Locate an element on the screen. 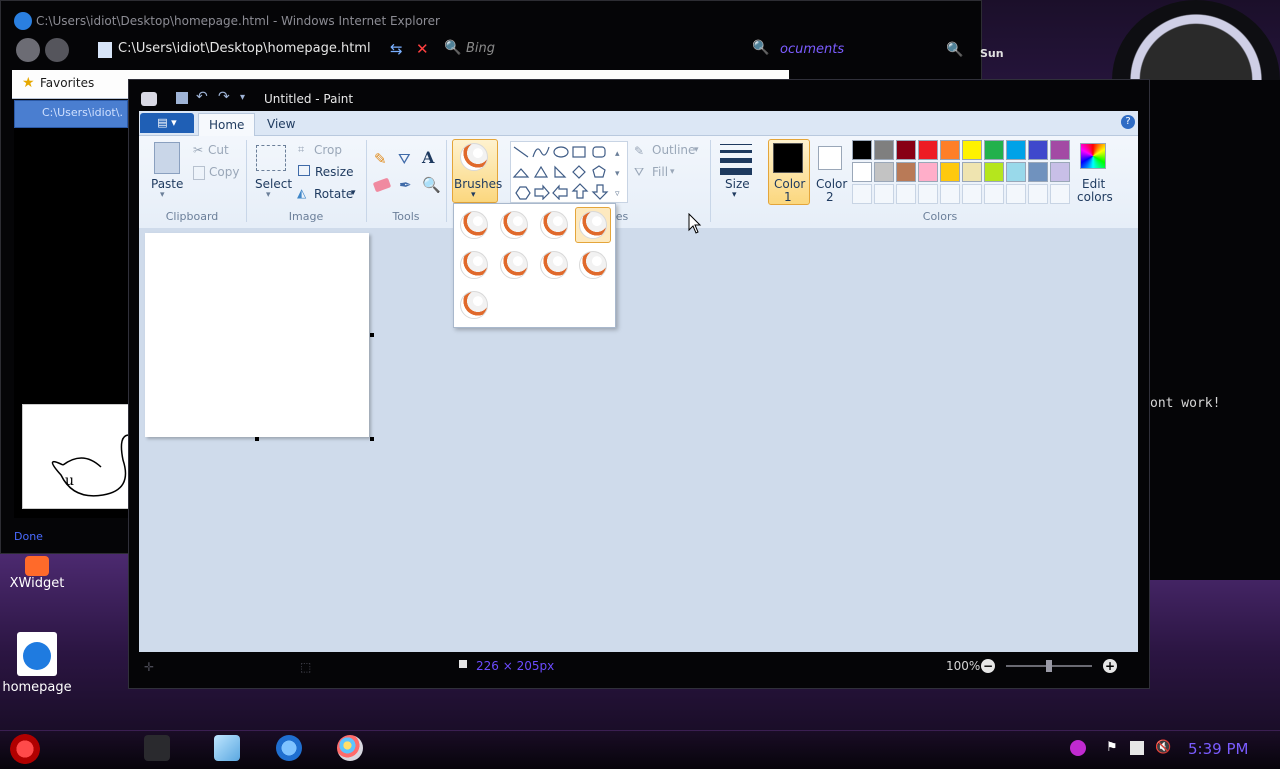  brush-option-watercolor is located at coordinates (474, 305).